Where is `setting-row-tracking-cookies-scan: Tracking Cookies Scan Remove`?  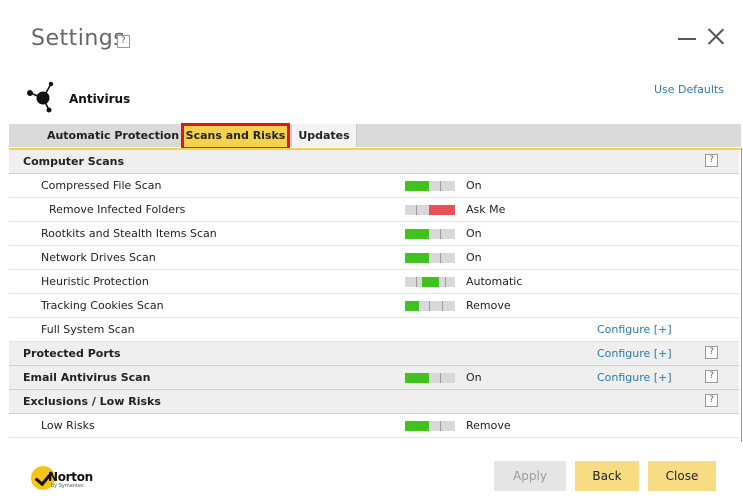 setting-row-tracking-cookies-scan: Tracking Cookies Scan Remove is located at coordinates (374, 306).